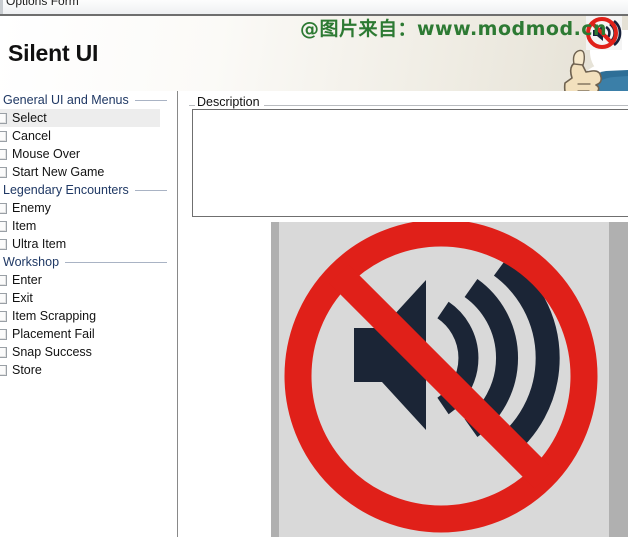 The height and width of the screenshot is (537, 628). What do you see at coordinates (88, 226) in the screenshot?
I see `sidebar-item-item: Item` at bounding box center [88, 226].